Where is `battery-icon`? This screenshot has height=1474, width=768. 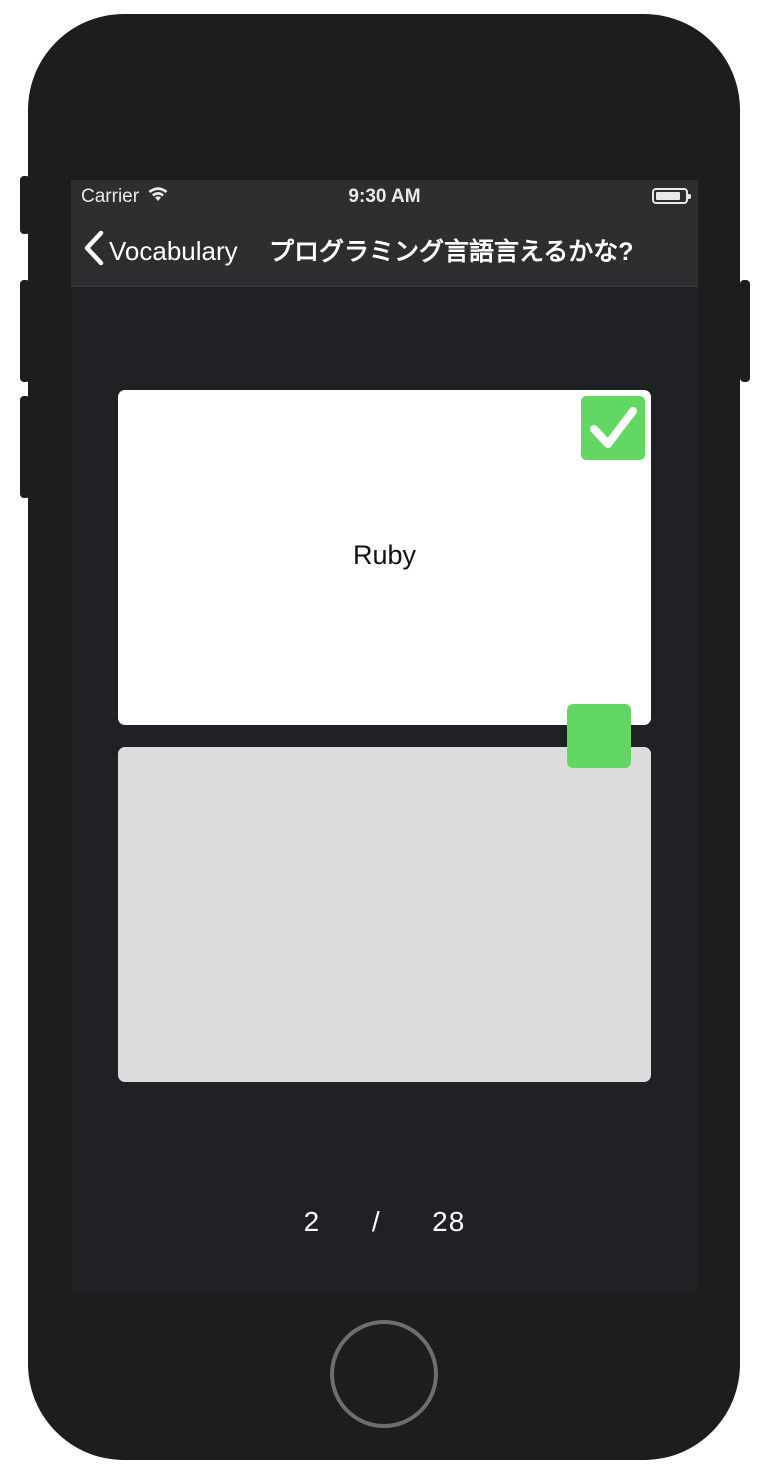 battery-icon is located at coordinates (671, 196).